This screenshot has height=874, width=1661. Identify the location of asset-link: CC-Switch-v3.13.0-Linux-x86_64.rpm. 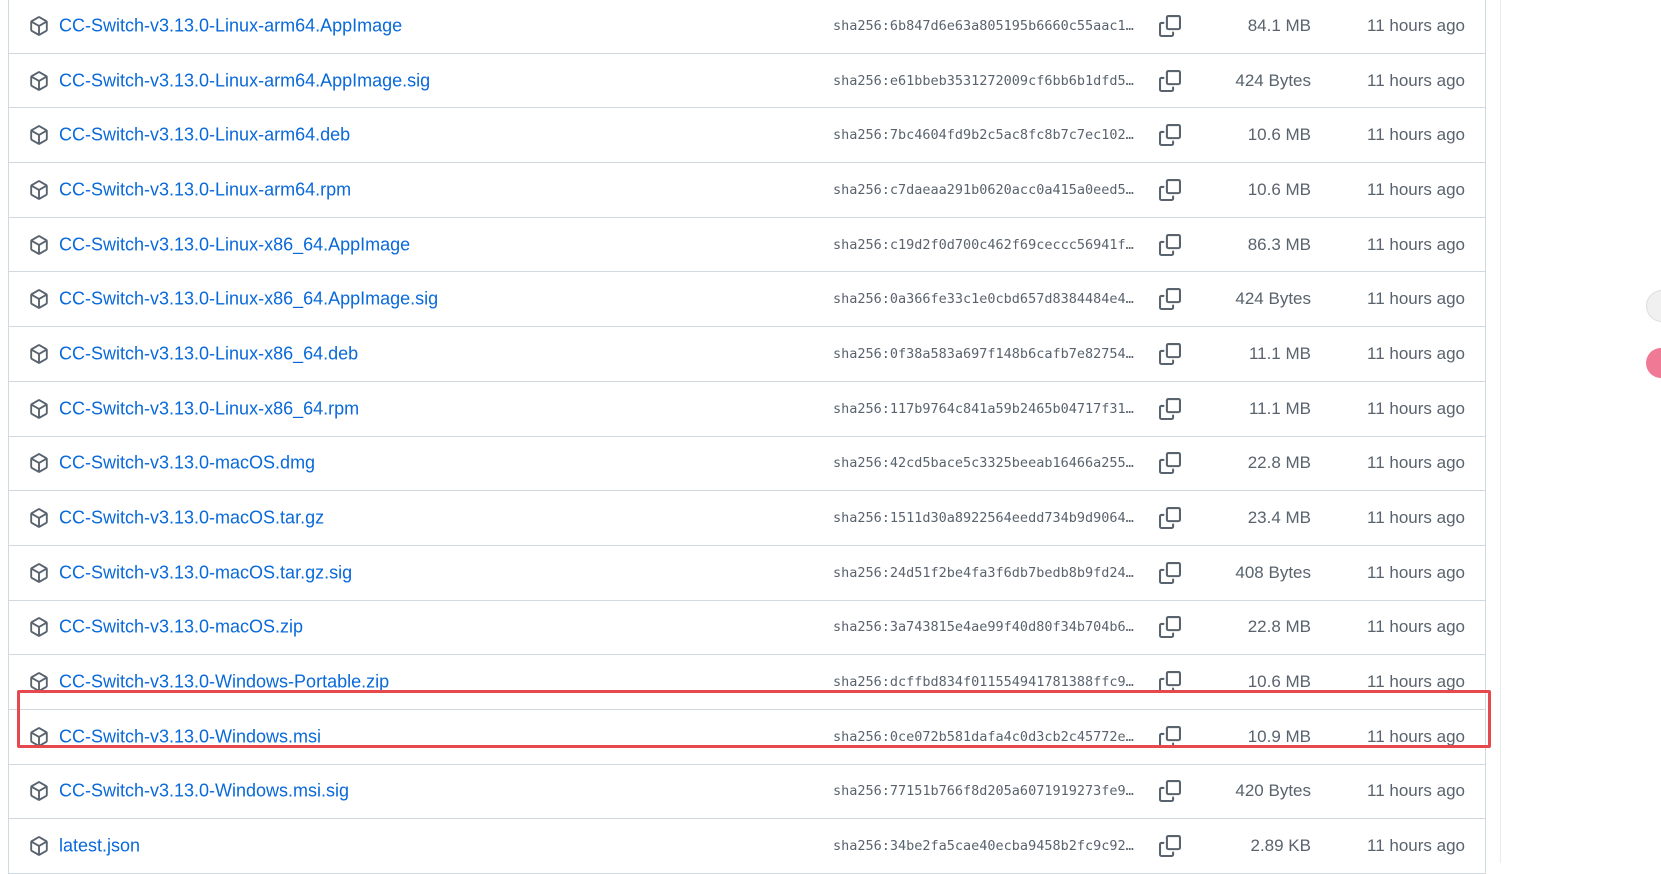
(209, 408).